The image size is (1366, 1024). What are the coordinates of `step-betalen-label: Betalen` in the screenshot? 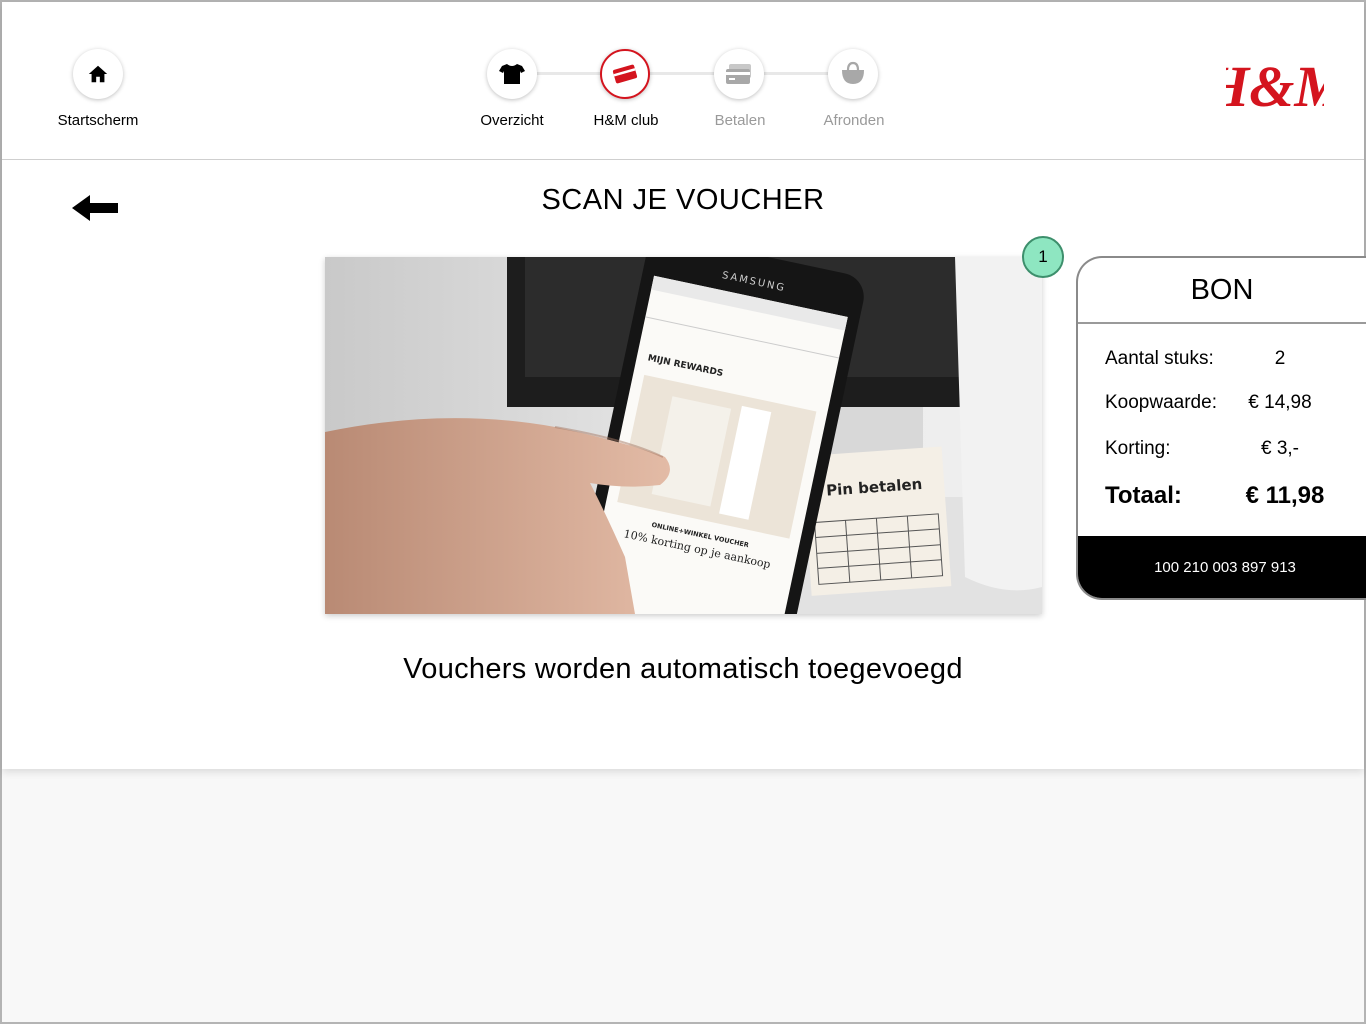 It's located at (740, 120).